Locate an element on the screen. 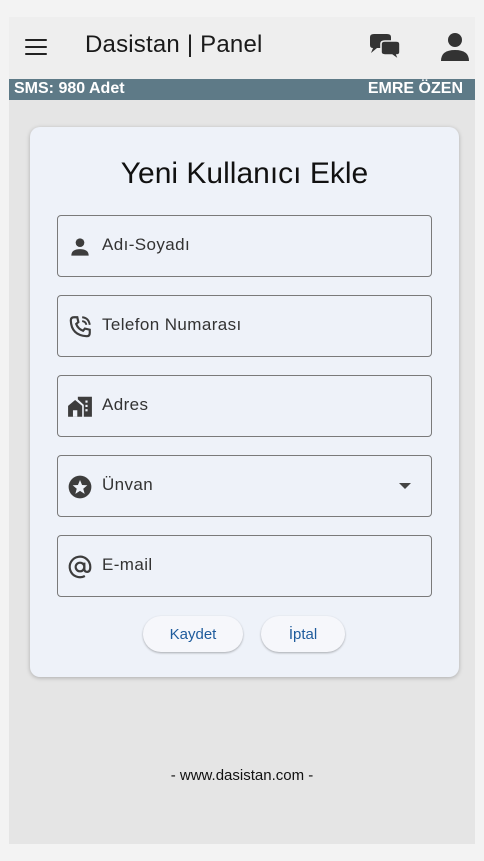 The image size is (484, 861). email-field-placeholder: E-mail is located at coordinates (127, 564).